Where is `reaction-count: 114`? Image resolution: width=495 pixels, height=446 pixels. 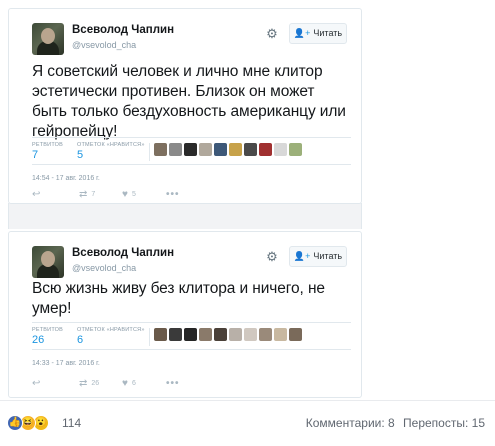
reaction-count: 114 is located at coordinates (71, 423).